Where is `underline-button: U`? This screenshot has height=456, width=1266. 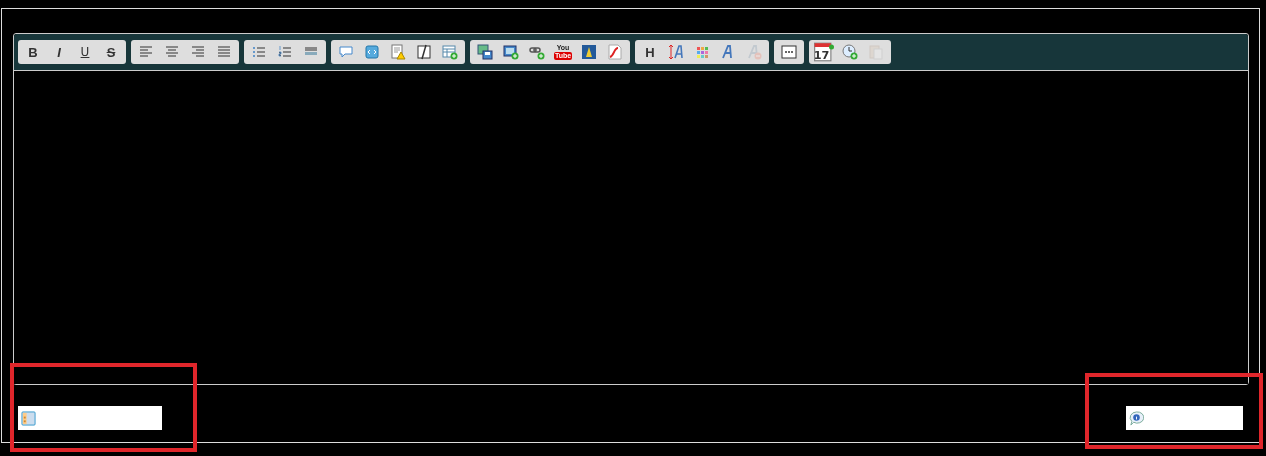
underline-button: U is located at coordinates (85, 52).